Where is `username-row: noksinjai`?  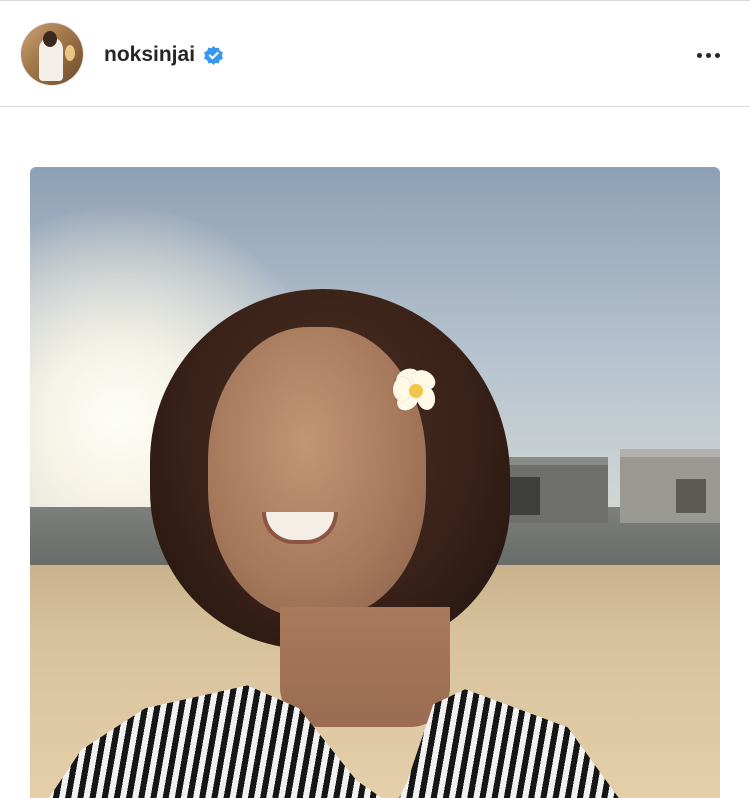 username-row: noksinjai is located at coordinates (164, 55).